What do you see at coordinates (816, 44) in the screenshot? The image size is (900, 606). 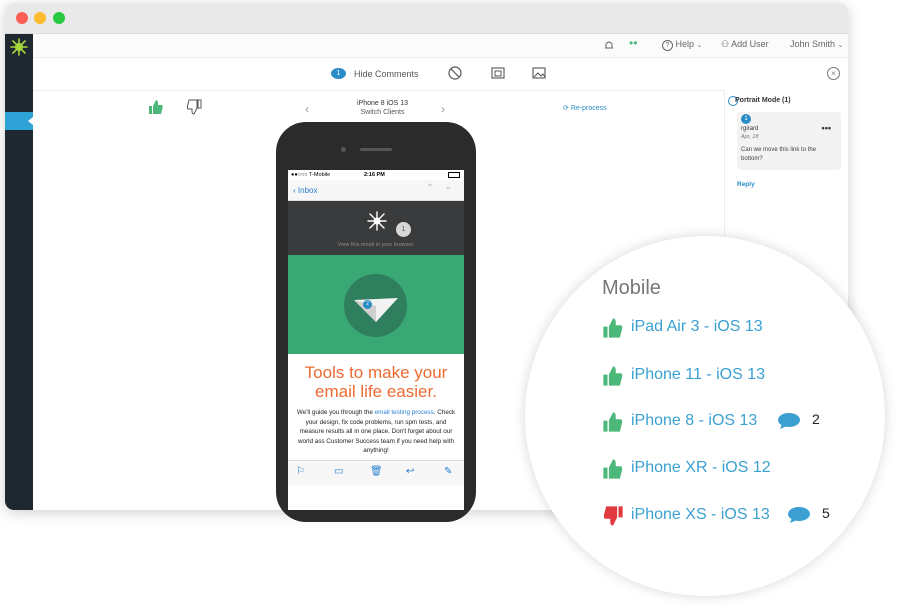 I see `user-menu: John Smith ⌄` at bounding box center [816, 44].